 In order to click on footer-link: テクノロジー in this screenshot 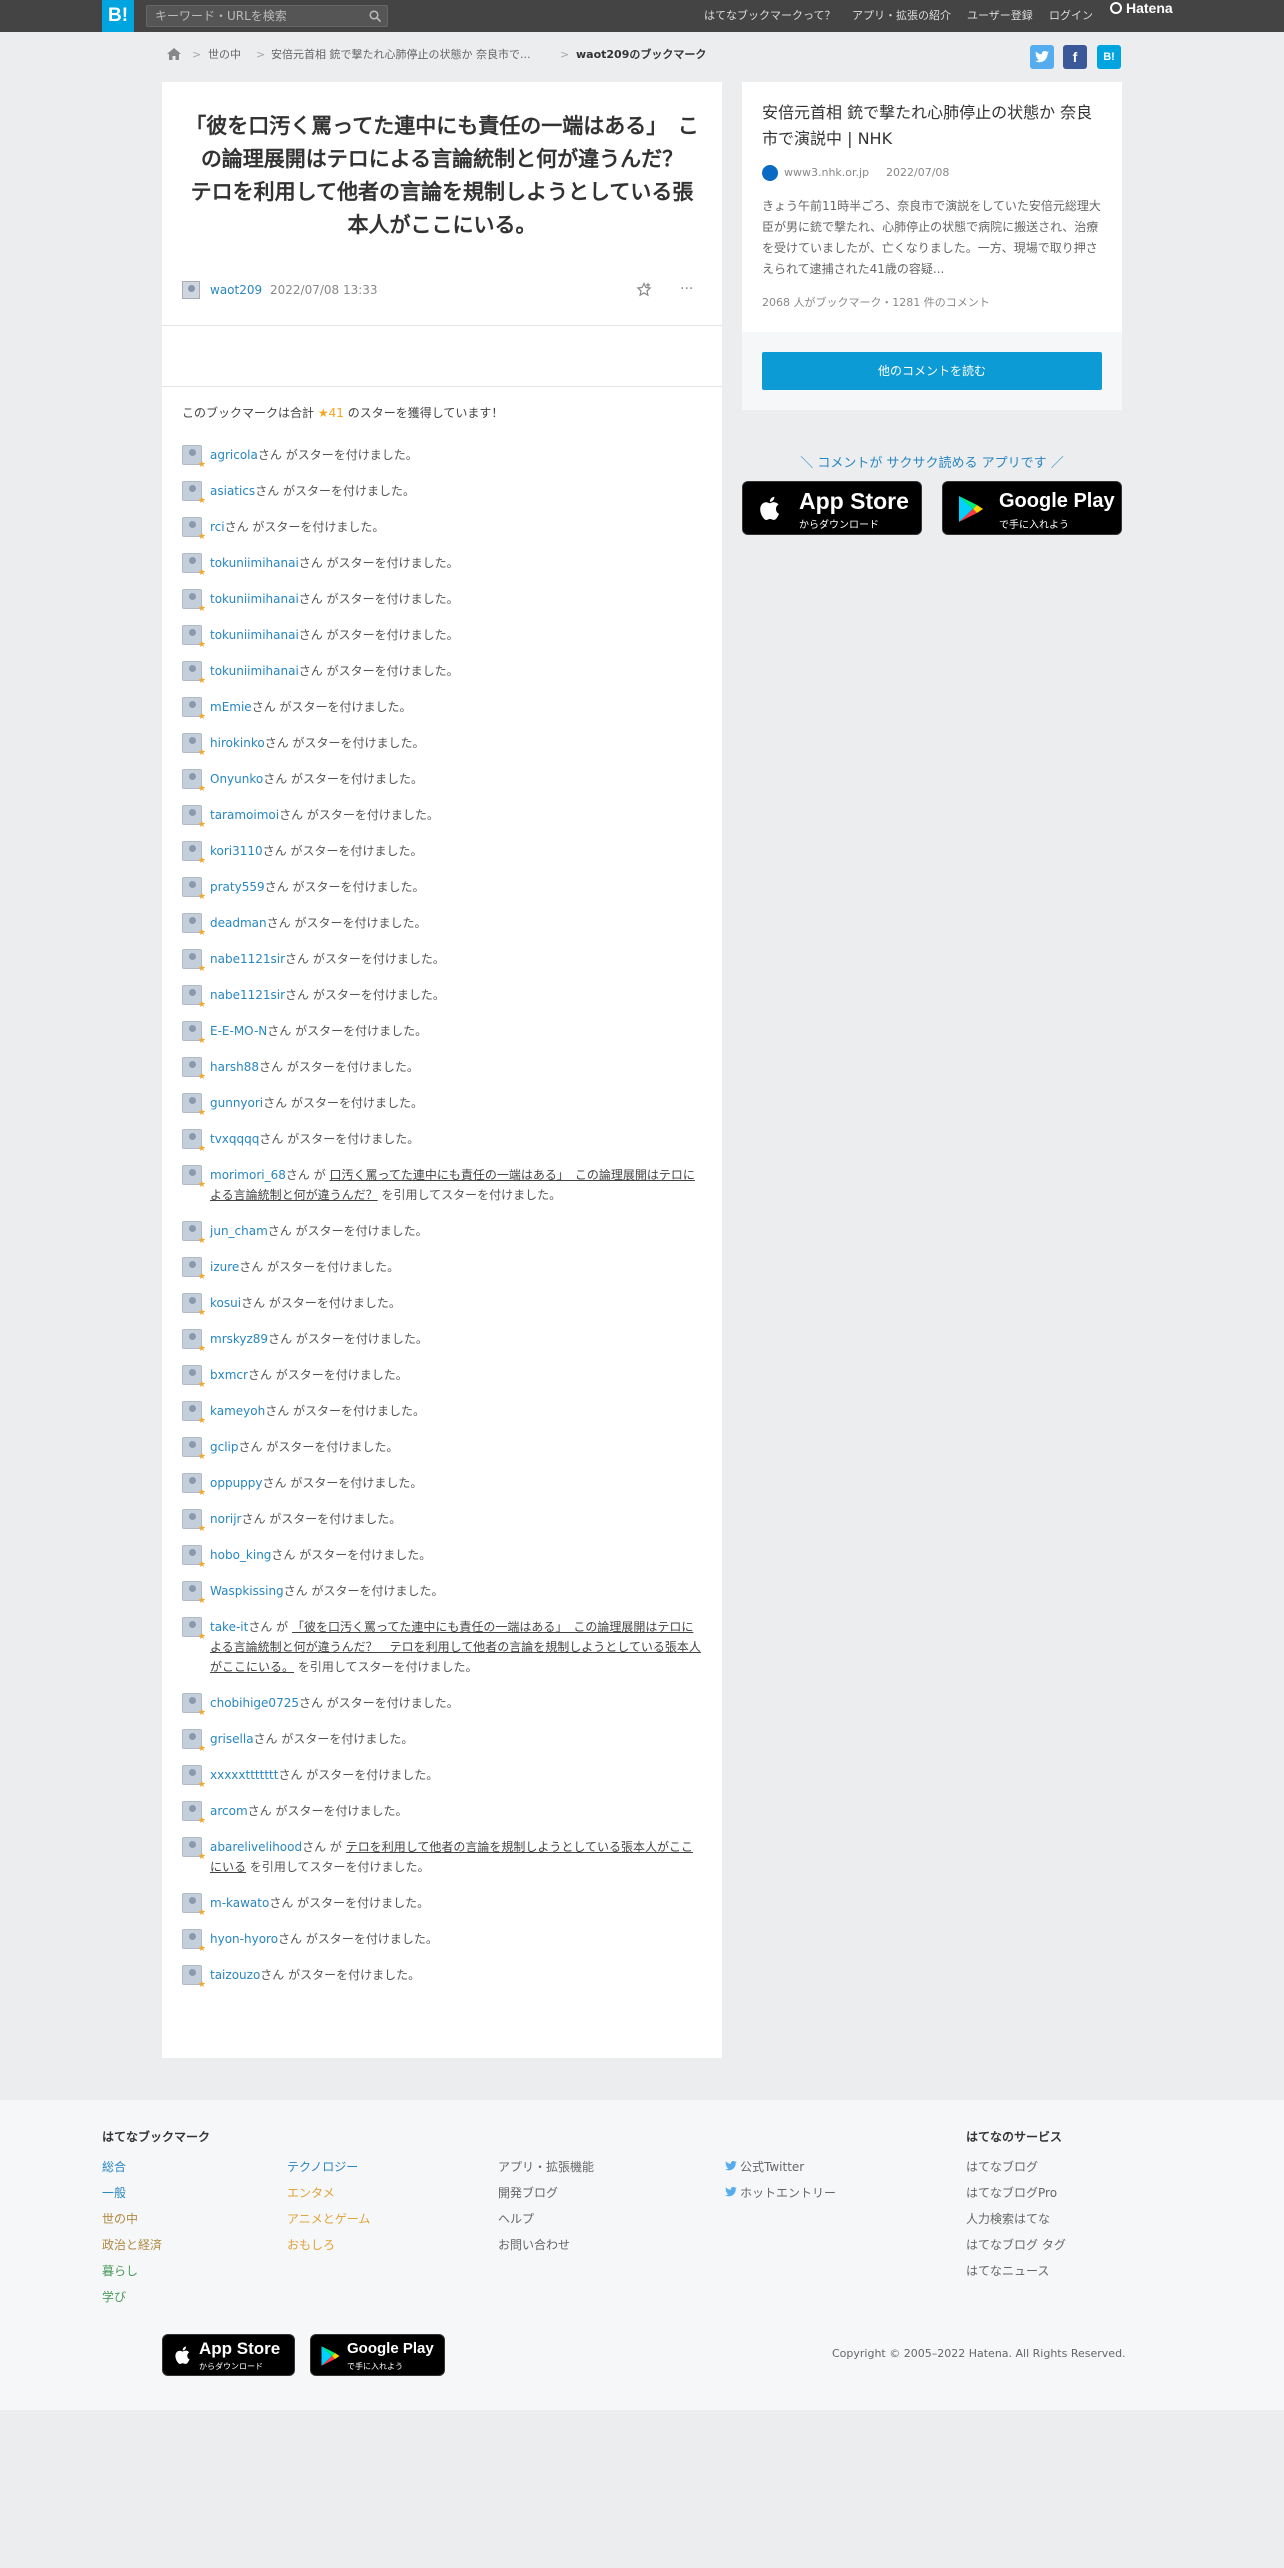, I will do `click(322, 2166)`.